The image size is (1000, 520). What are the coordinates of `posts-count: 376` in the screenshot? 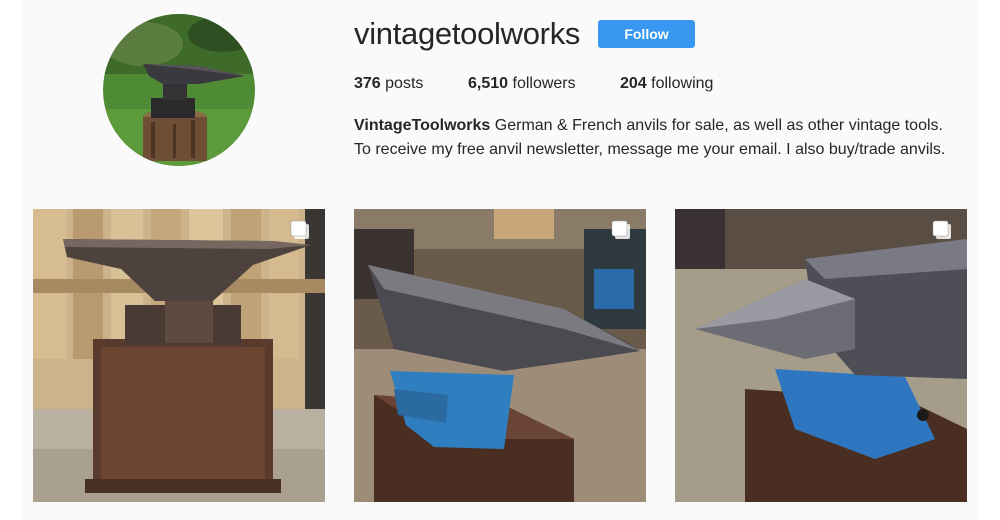 It's located at (367, 83).